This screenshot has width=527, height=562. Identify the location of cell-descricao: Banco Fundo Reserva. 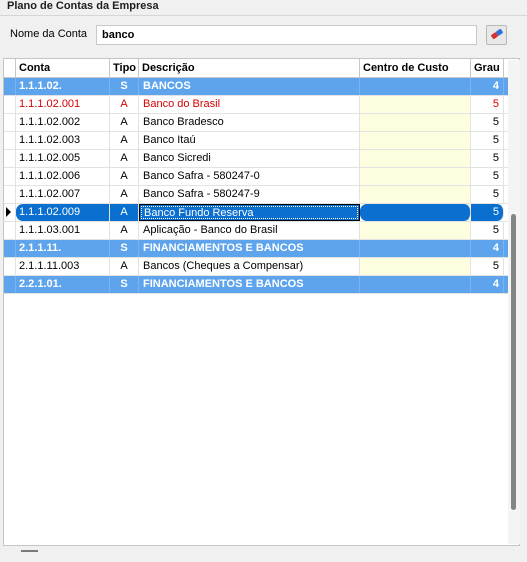
(249, 212).